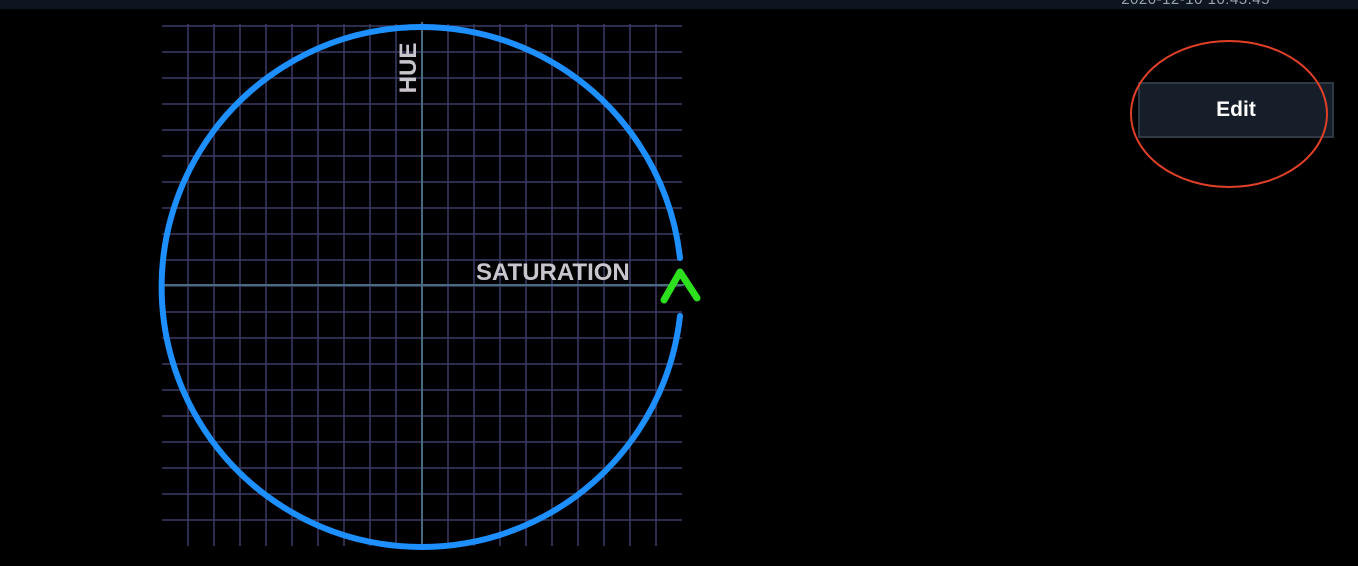 The height and width of the screenshot is (566, 1358). What do you see at coordinates (1195, 4) in the screenshot?
I see `timestamp: 2020-12-10 10:45:45` at bounding box center [1195, 4].